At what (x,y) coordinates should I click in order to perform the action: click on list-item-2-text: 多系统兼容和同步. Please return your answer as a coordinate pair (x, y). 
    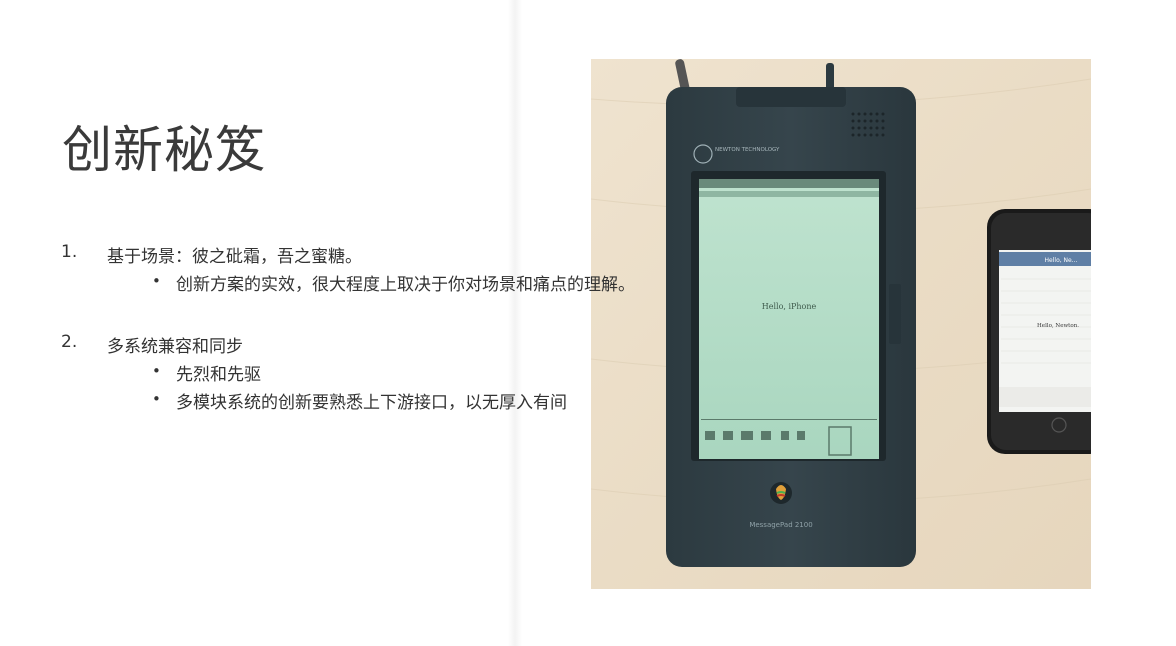
    Looking at the image, I should click on (175, 347).